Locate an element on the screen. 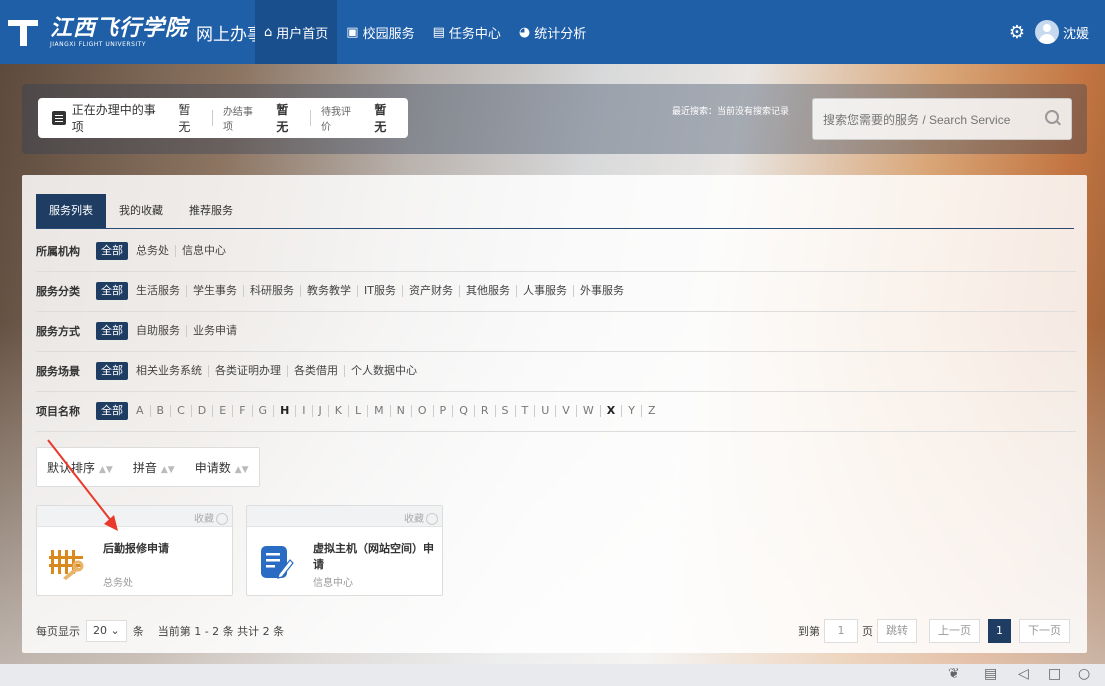 This screenshot has width=1105, height=686. trash-icon: ▤ is located at coordinates (990, 674).